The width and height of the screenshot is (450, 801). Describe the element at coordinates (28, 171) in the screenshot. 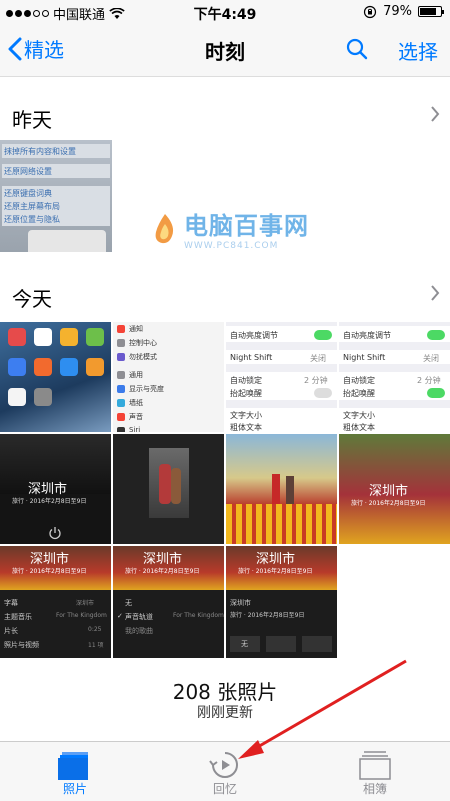

I see `row-text: 还原网络设置` at that location.